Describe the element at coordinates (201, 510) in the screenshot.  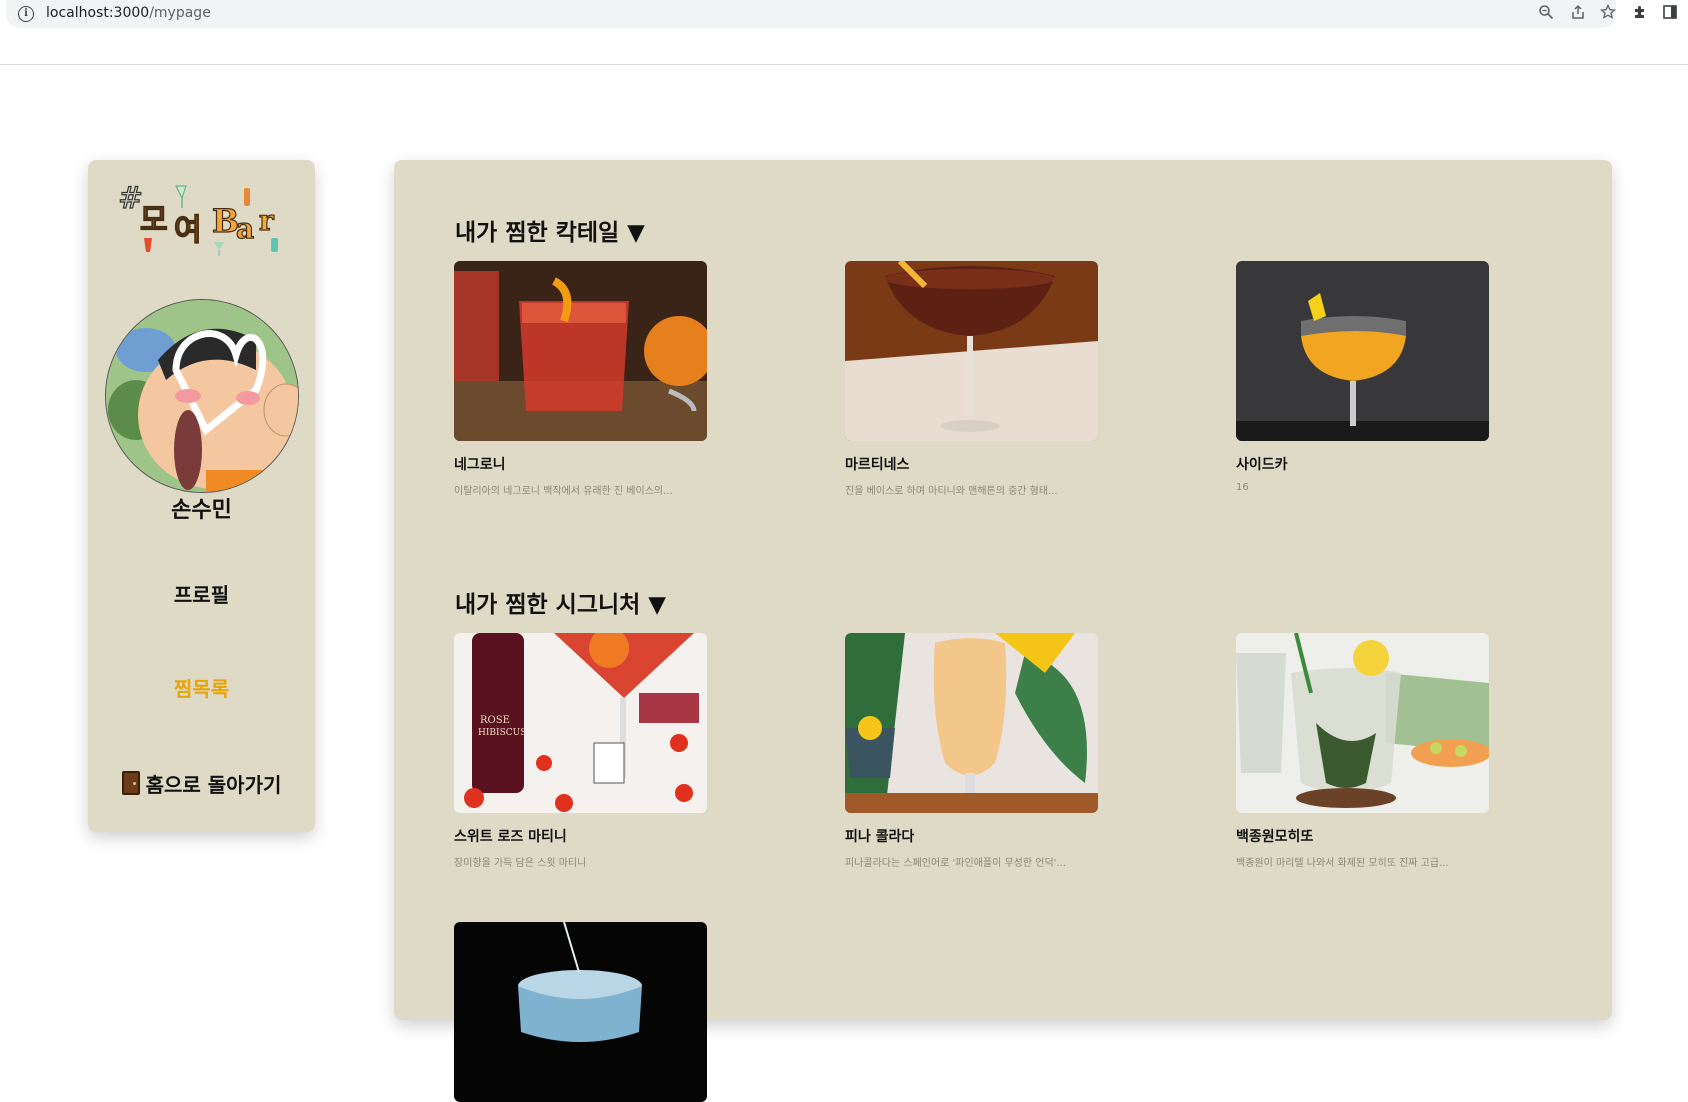
I see `username: 손수민` at that location.